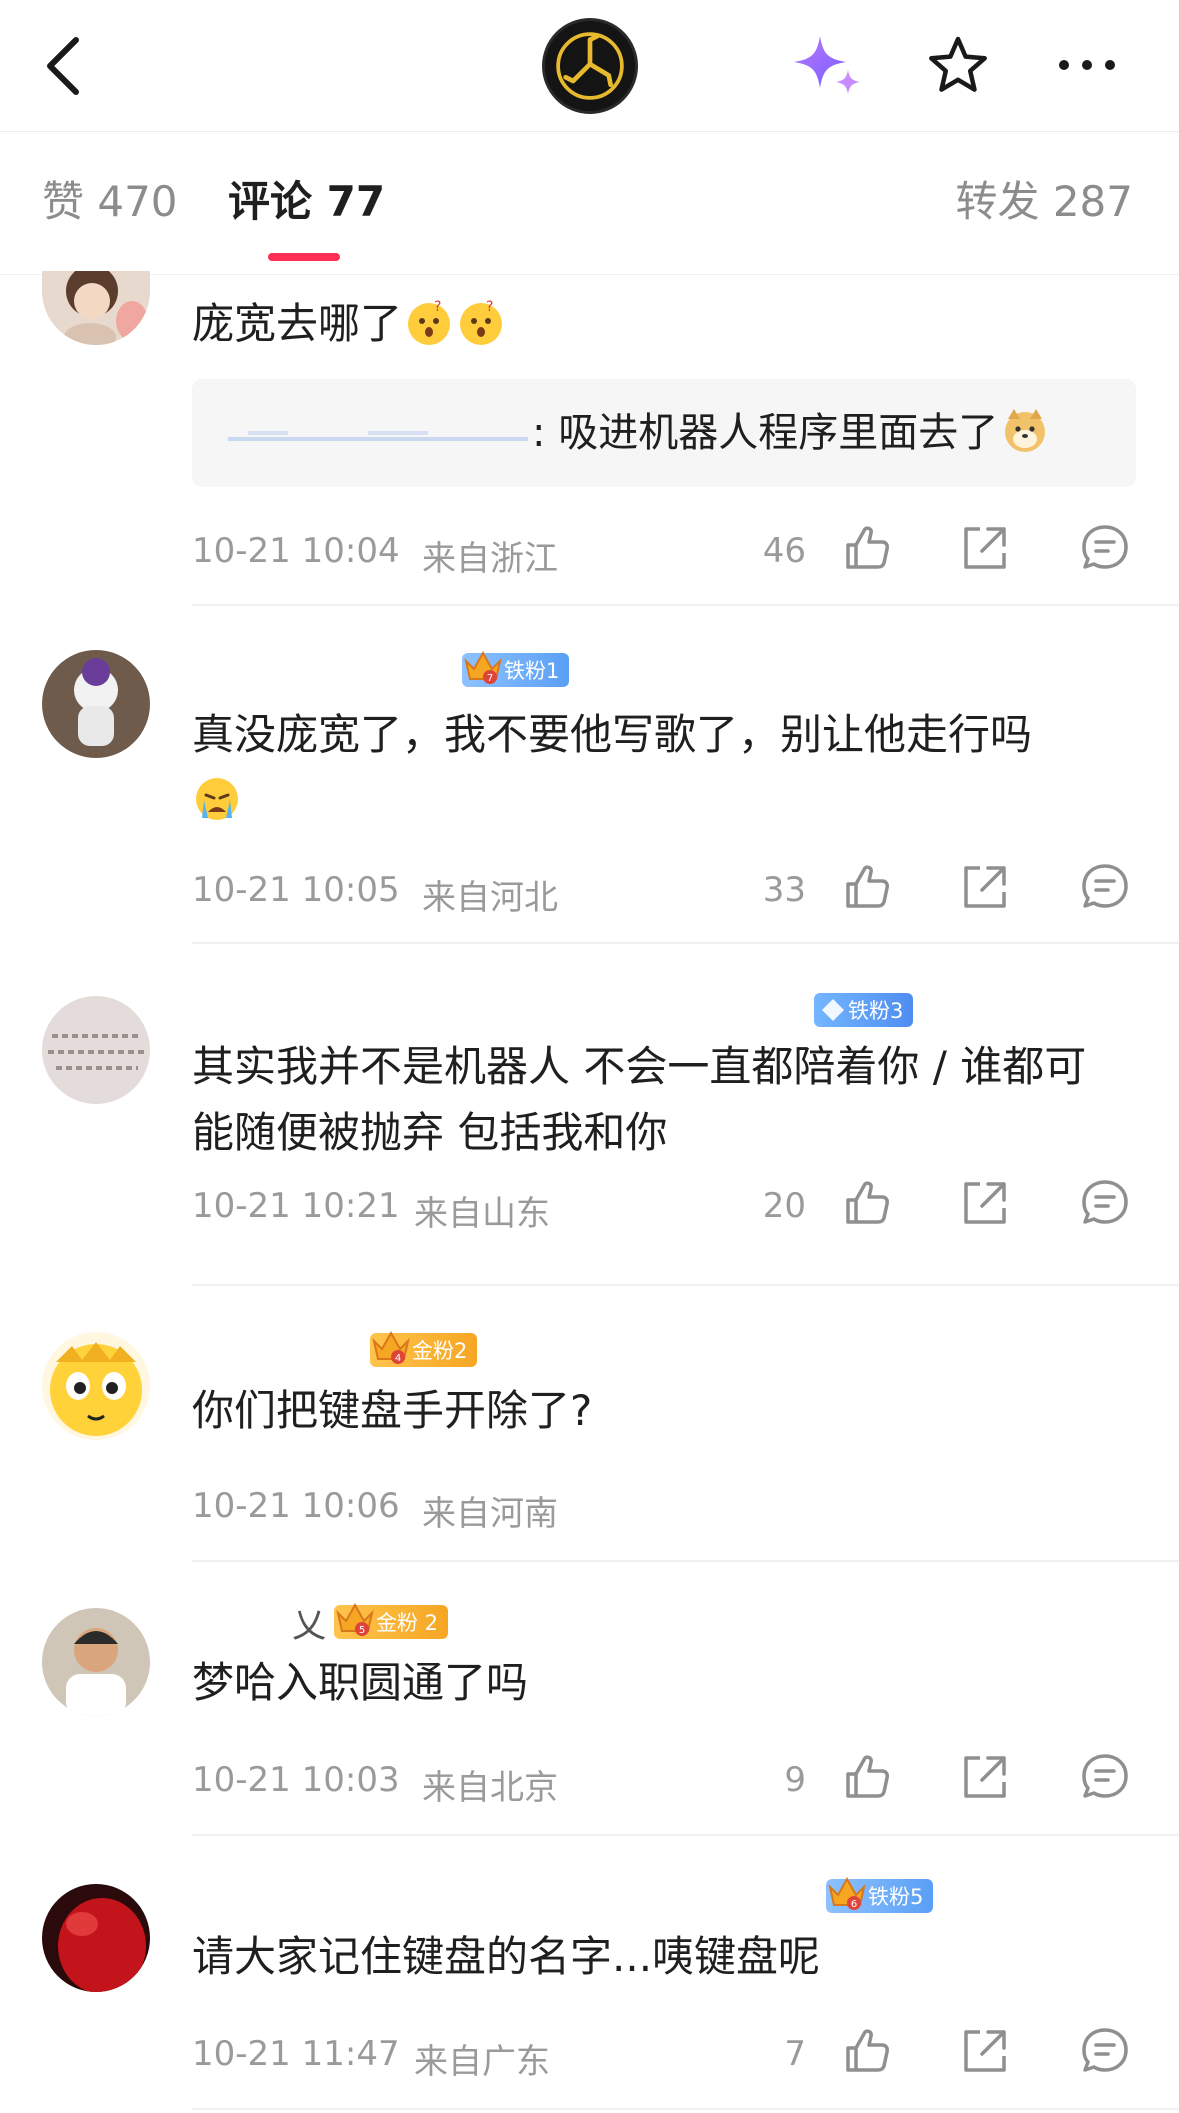 The image size is (1179, 2113). Describe the element at coordinates (296, 1506) in the screenshot. I see `comment-time: 10-21 10:06` at that location.